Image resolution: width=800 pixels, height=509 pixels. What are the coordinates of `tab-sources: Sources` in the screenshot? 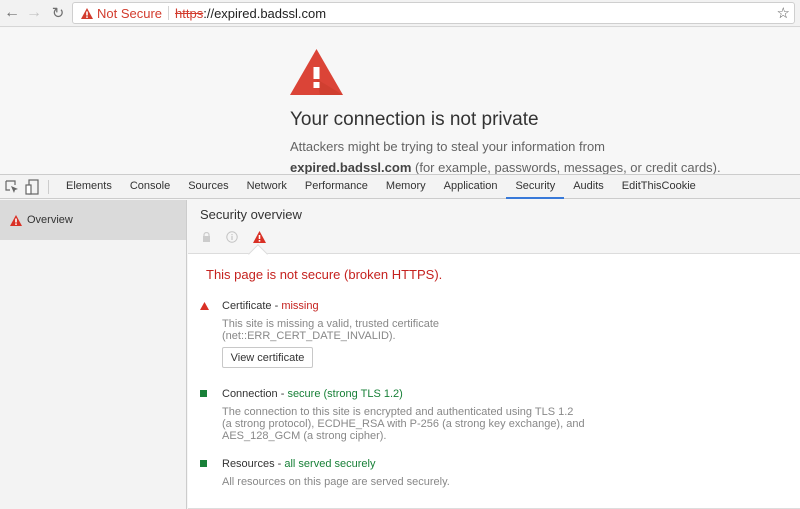 It's located at (208, 186).